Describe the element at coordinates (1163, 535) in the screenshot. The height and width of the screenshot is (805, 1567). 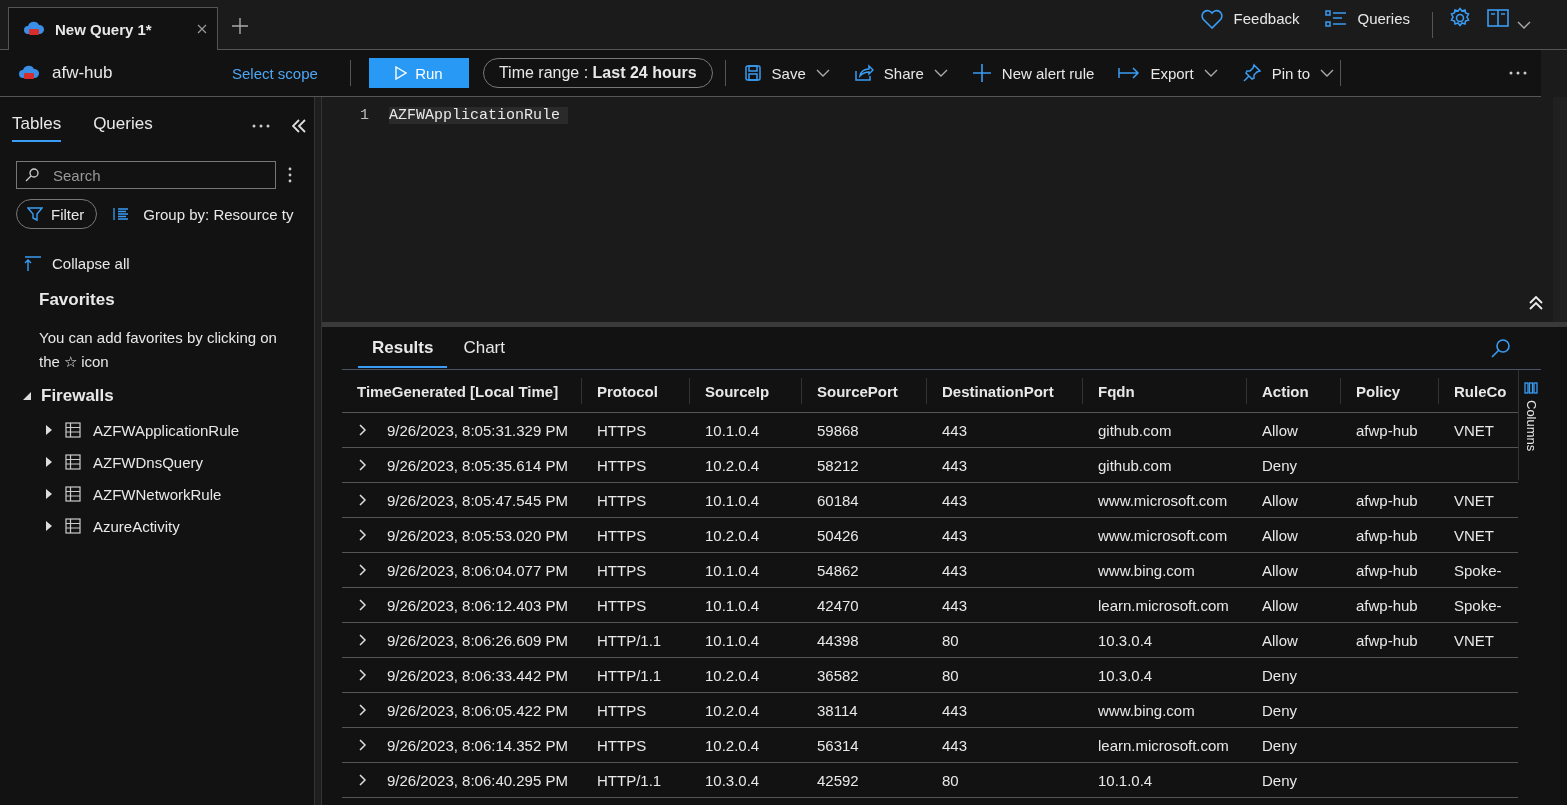
I see `table-cell: www.microsoft.com` at that location.